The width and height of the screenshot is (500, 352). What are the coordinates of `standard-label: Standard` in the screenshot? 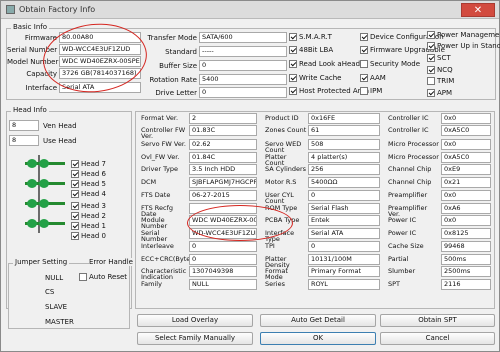 It's located at (181, 52).